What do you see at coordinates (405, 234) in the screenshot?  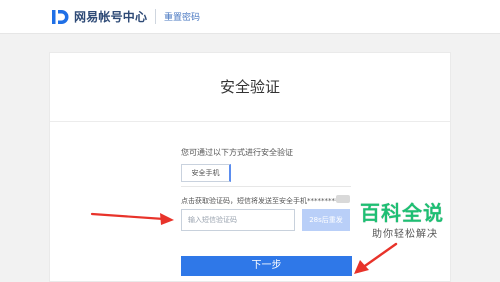 I see `watermark-subtitle: 助你轻松解决` at bounding box center [405, 234].